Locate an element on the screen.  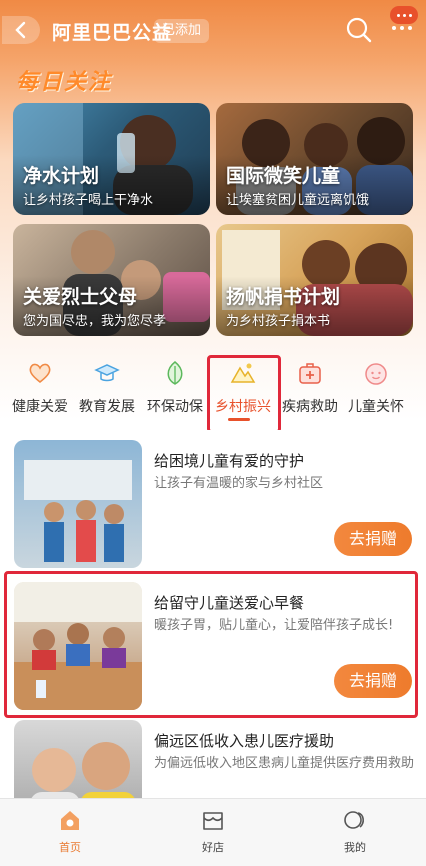
category-label: 环保动保 is located at coordinates (175, 407).